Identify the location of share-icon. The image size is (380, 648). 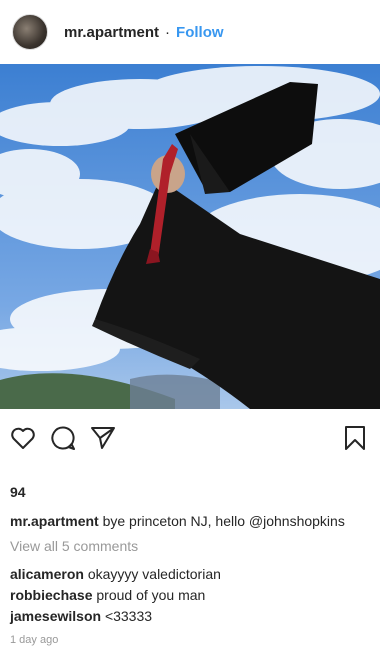
(103, 438).